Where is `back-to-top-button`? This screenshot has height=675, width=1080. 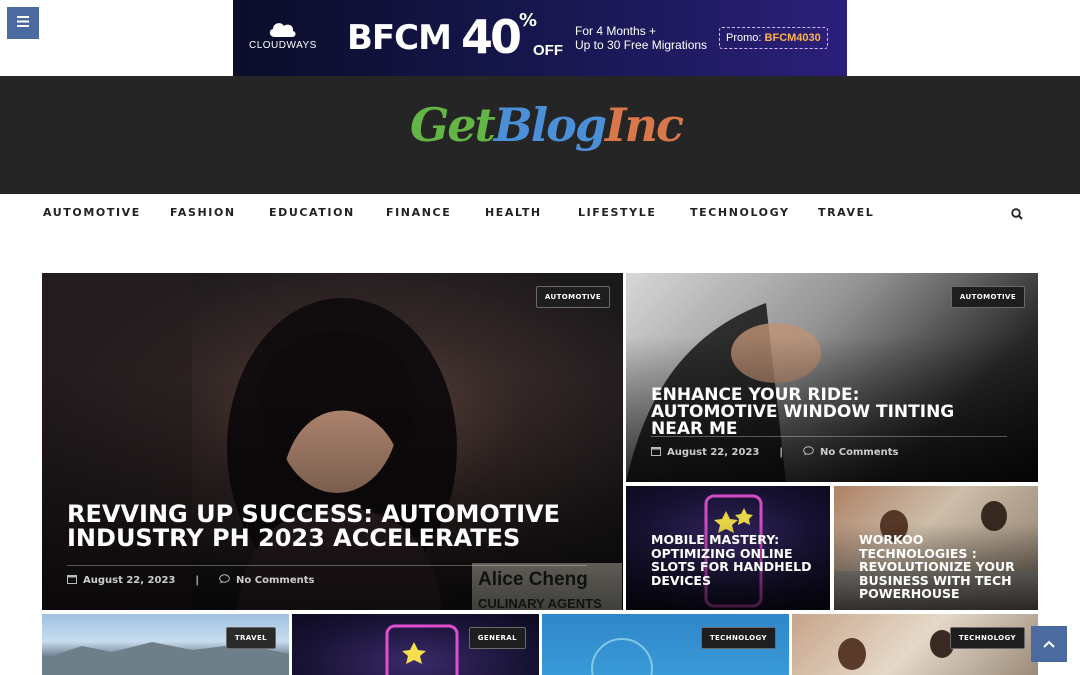
back-to-top-button is located at coordinates (1049, 644).